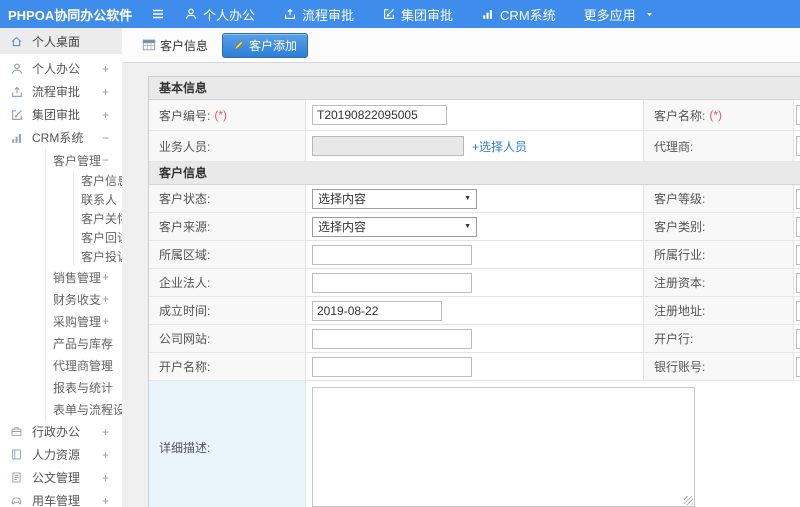 The image size is (800, 507). I want to click on sidebar-item: 客户投诉, so click(98, 256).